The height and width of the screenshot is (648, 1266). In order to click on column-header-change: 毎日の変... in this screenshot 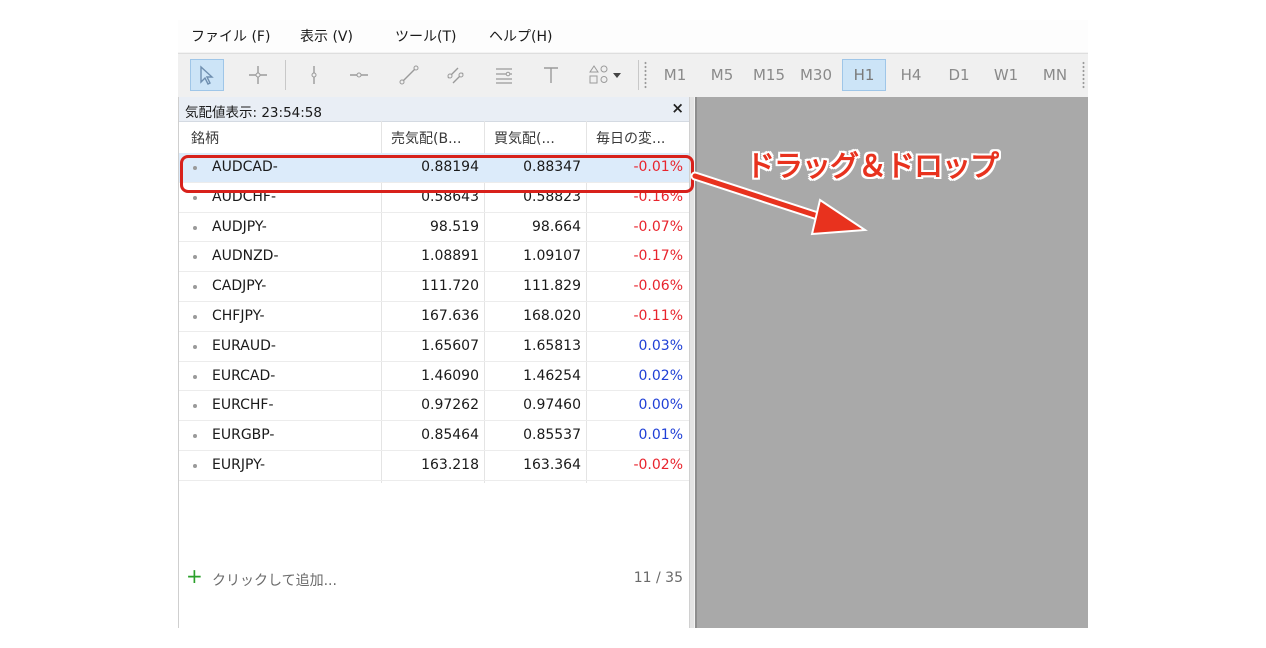, I will do `click(630, 138)`.